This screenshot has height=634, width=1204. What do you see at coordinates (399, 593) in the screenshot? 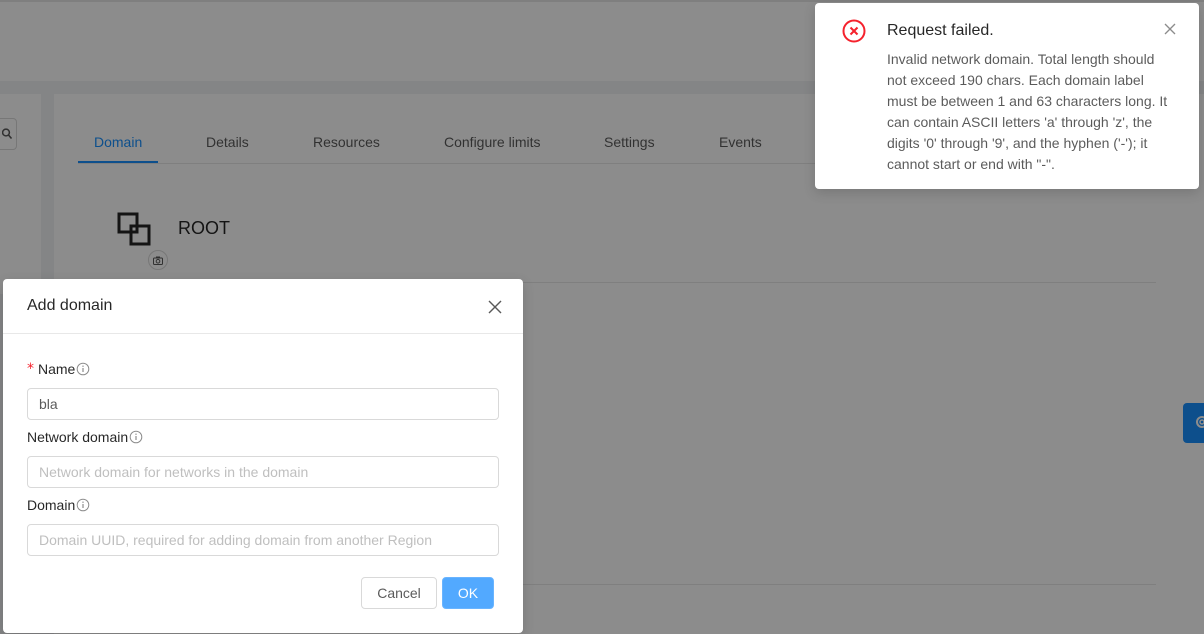
I see `cancel-button: Cancel` at bounding box center [399, 593].